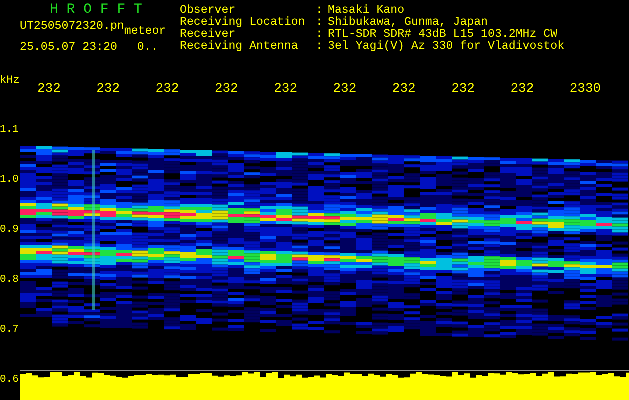 This screenshot has height=400, width=629. I want to click on info-value: RTL-SDR SDR# 43dB L15 103.2MHz CW, so click(443, 35).